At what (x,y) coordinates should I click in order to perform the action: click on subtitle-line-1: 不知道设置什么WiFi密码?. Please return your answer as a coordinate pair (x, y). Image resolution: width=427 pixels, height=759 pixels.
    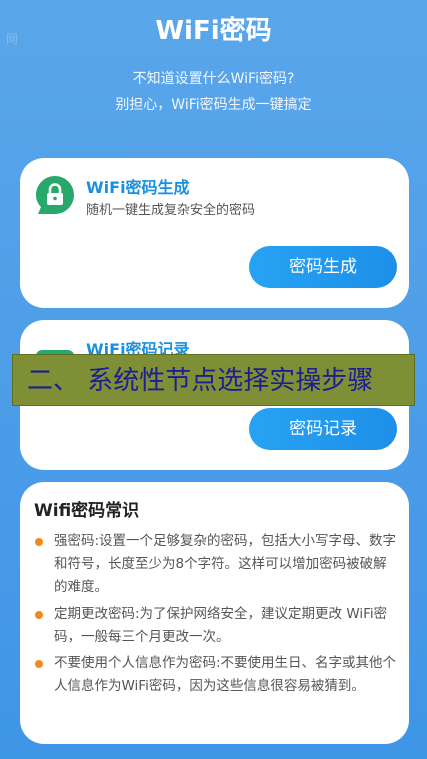
    Looking at the image, I should click on (213, 79).